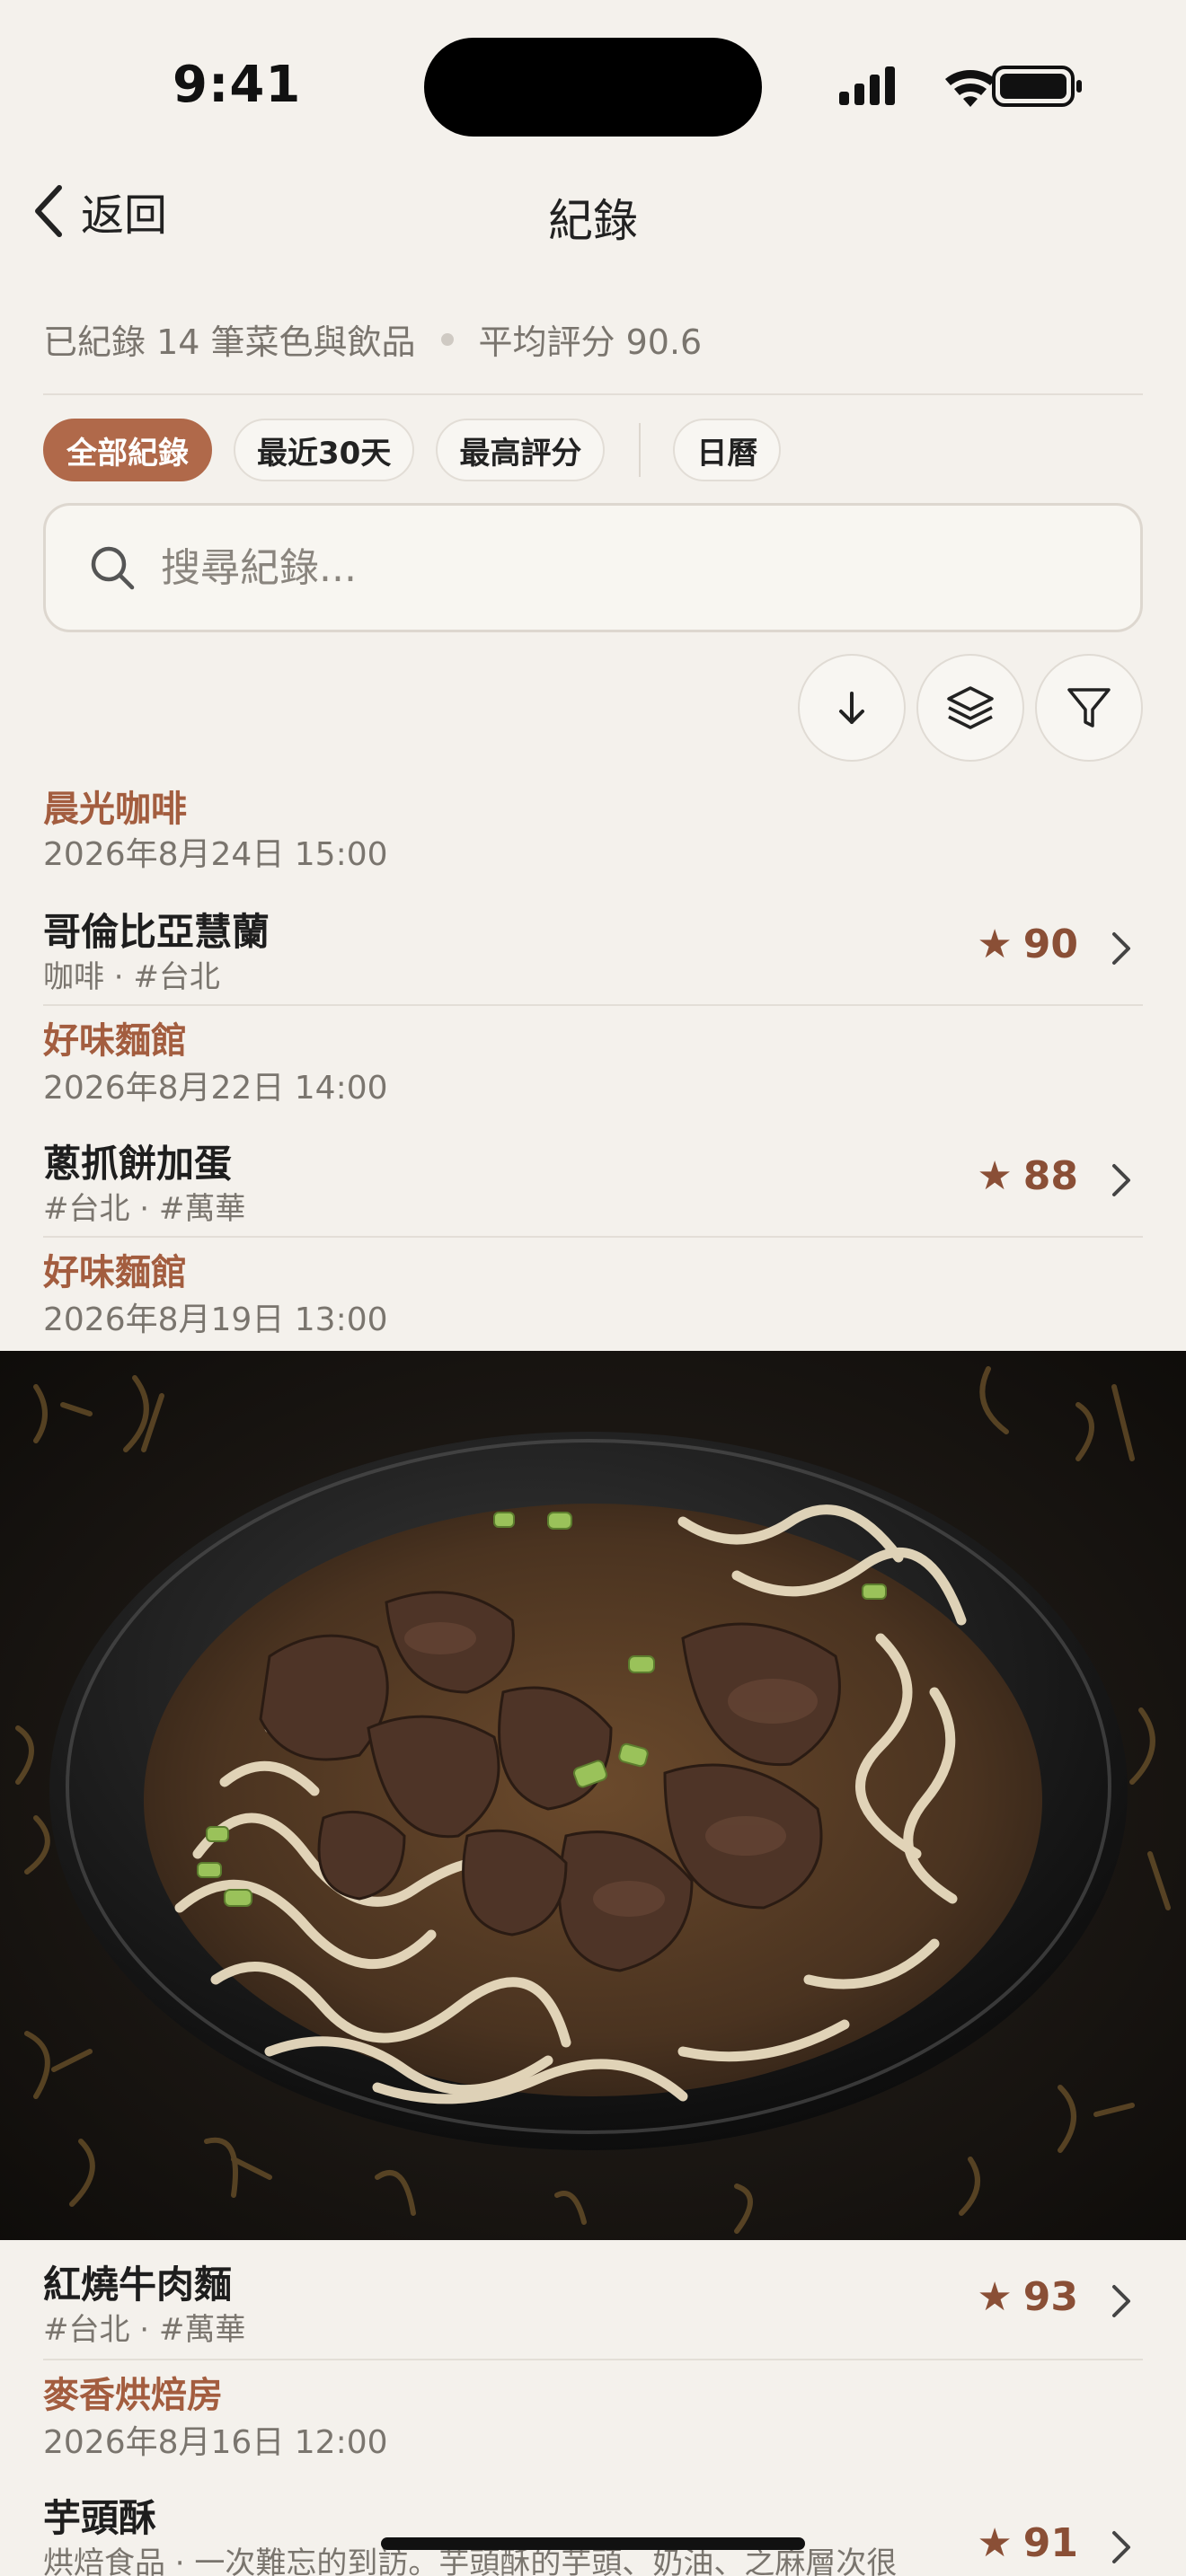 Image resolution: width=1186 pixels, height=2576 pixels. What do you see at coordinates (727, 450) in the screenshot?
I see `filter-chip-calendar: 日曆` at bounding box center [727, 450].